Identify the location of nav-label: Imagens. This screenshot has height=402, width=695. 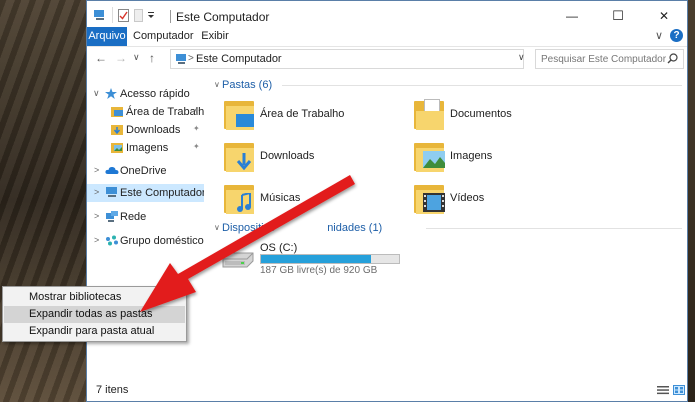
(147, 148).